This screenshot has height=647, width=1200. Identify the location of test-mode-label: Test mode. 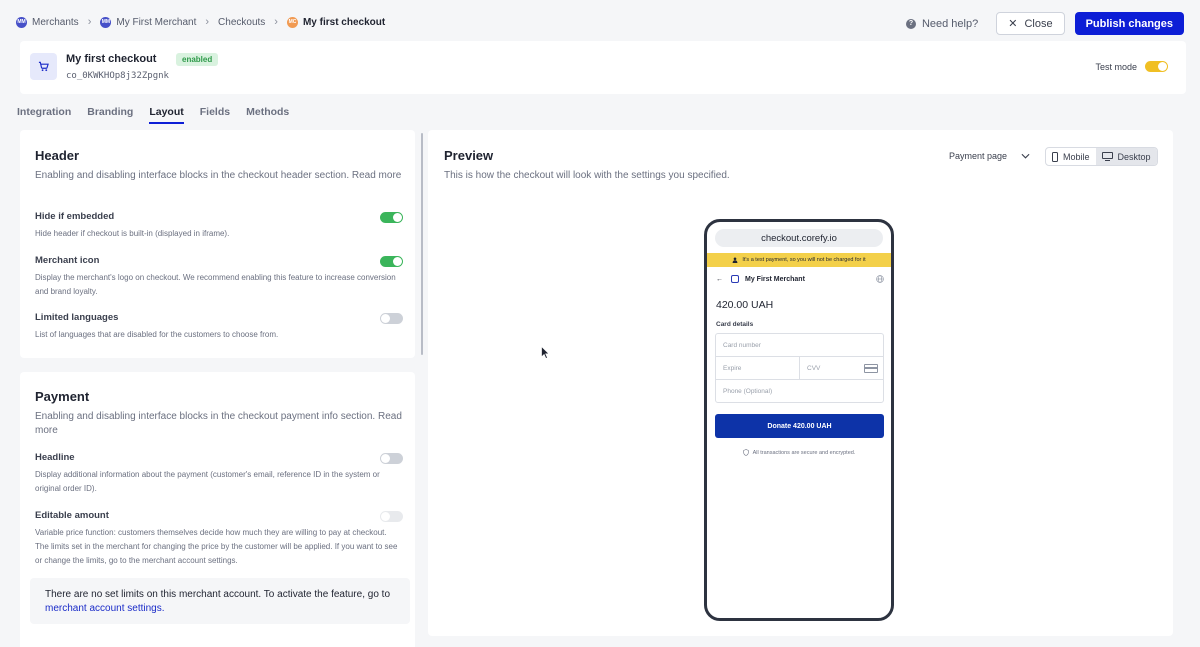
(1116, 66).